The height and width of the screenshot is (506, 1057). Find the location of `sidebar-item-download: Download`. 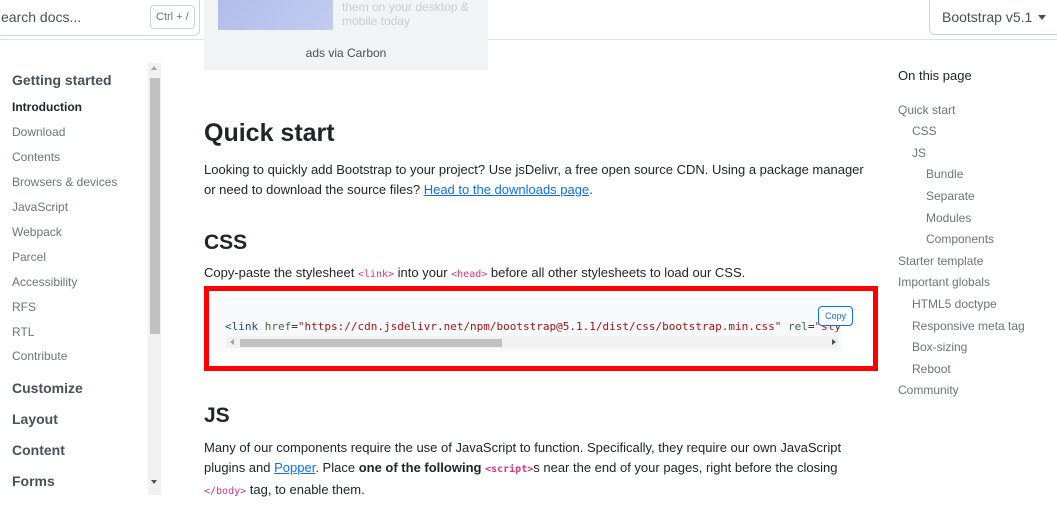

sidebar-item-download: Download is located at coordinates (38, 132).